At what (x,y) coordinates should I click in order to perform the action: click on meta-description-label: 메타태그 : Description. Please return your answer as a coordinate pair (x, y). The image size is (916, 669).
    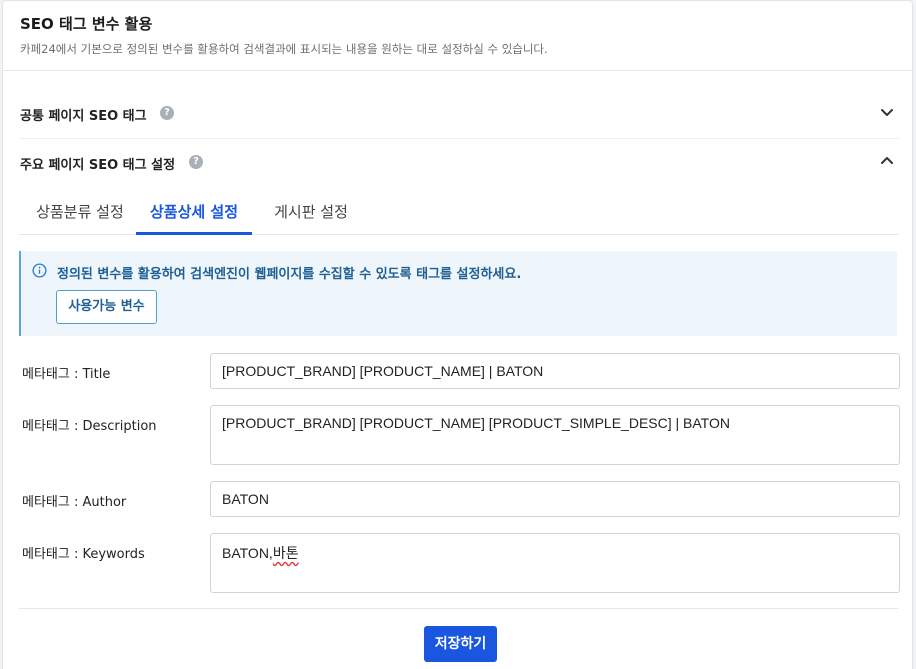
    Looking at the image, I should click on (89, 426).